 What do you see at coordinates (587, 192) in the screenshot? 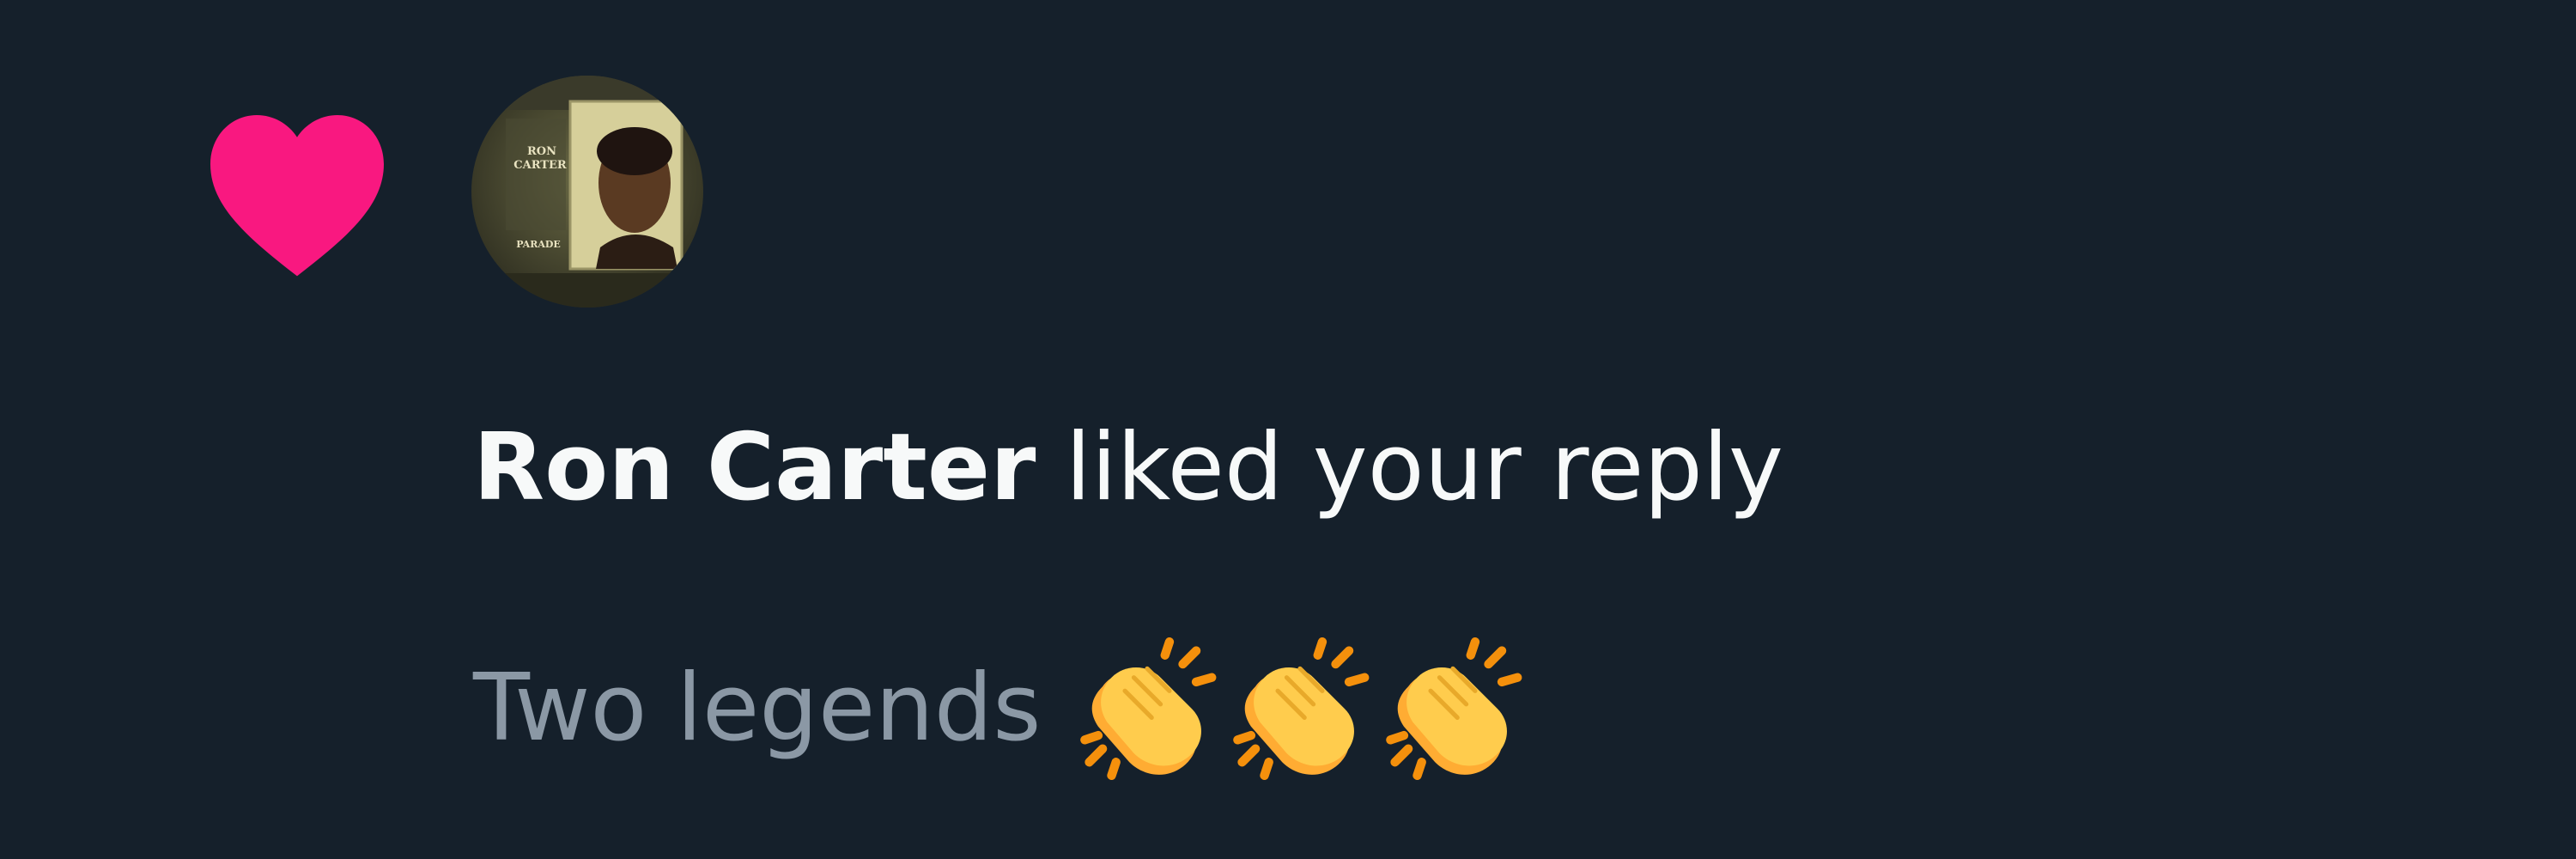
I see `avatar: RON CARTER PARADE` at bounding box center [587, 192].